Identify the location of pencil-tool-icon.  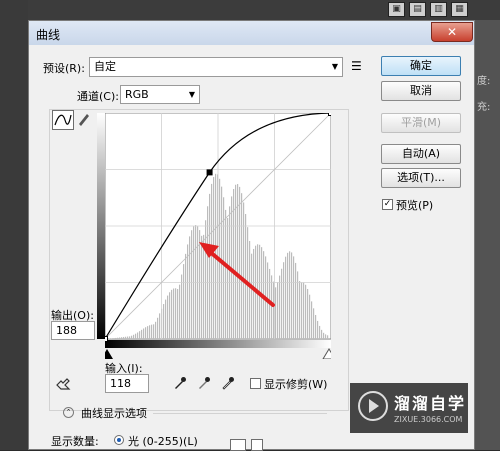
(84, 119).